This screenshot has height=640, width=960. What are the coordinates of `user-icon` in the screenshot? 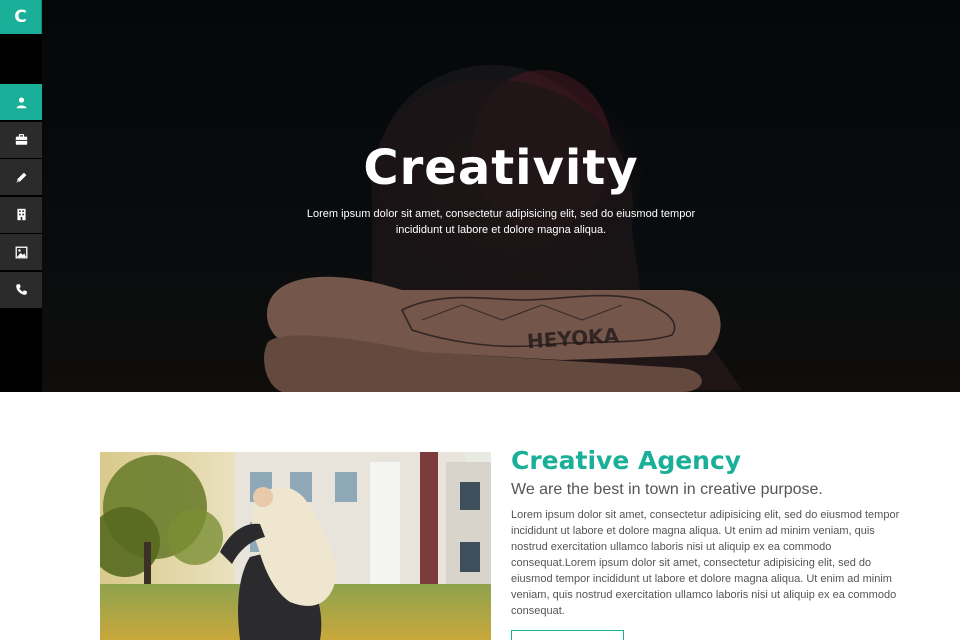 It's located at (21, 102).